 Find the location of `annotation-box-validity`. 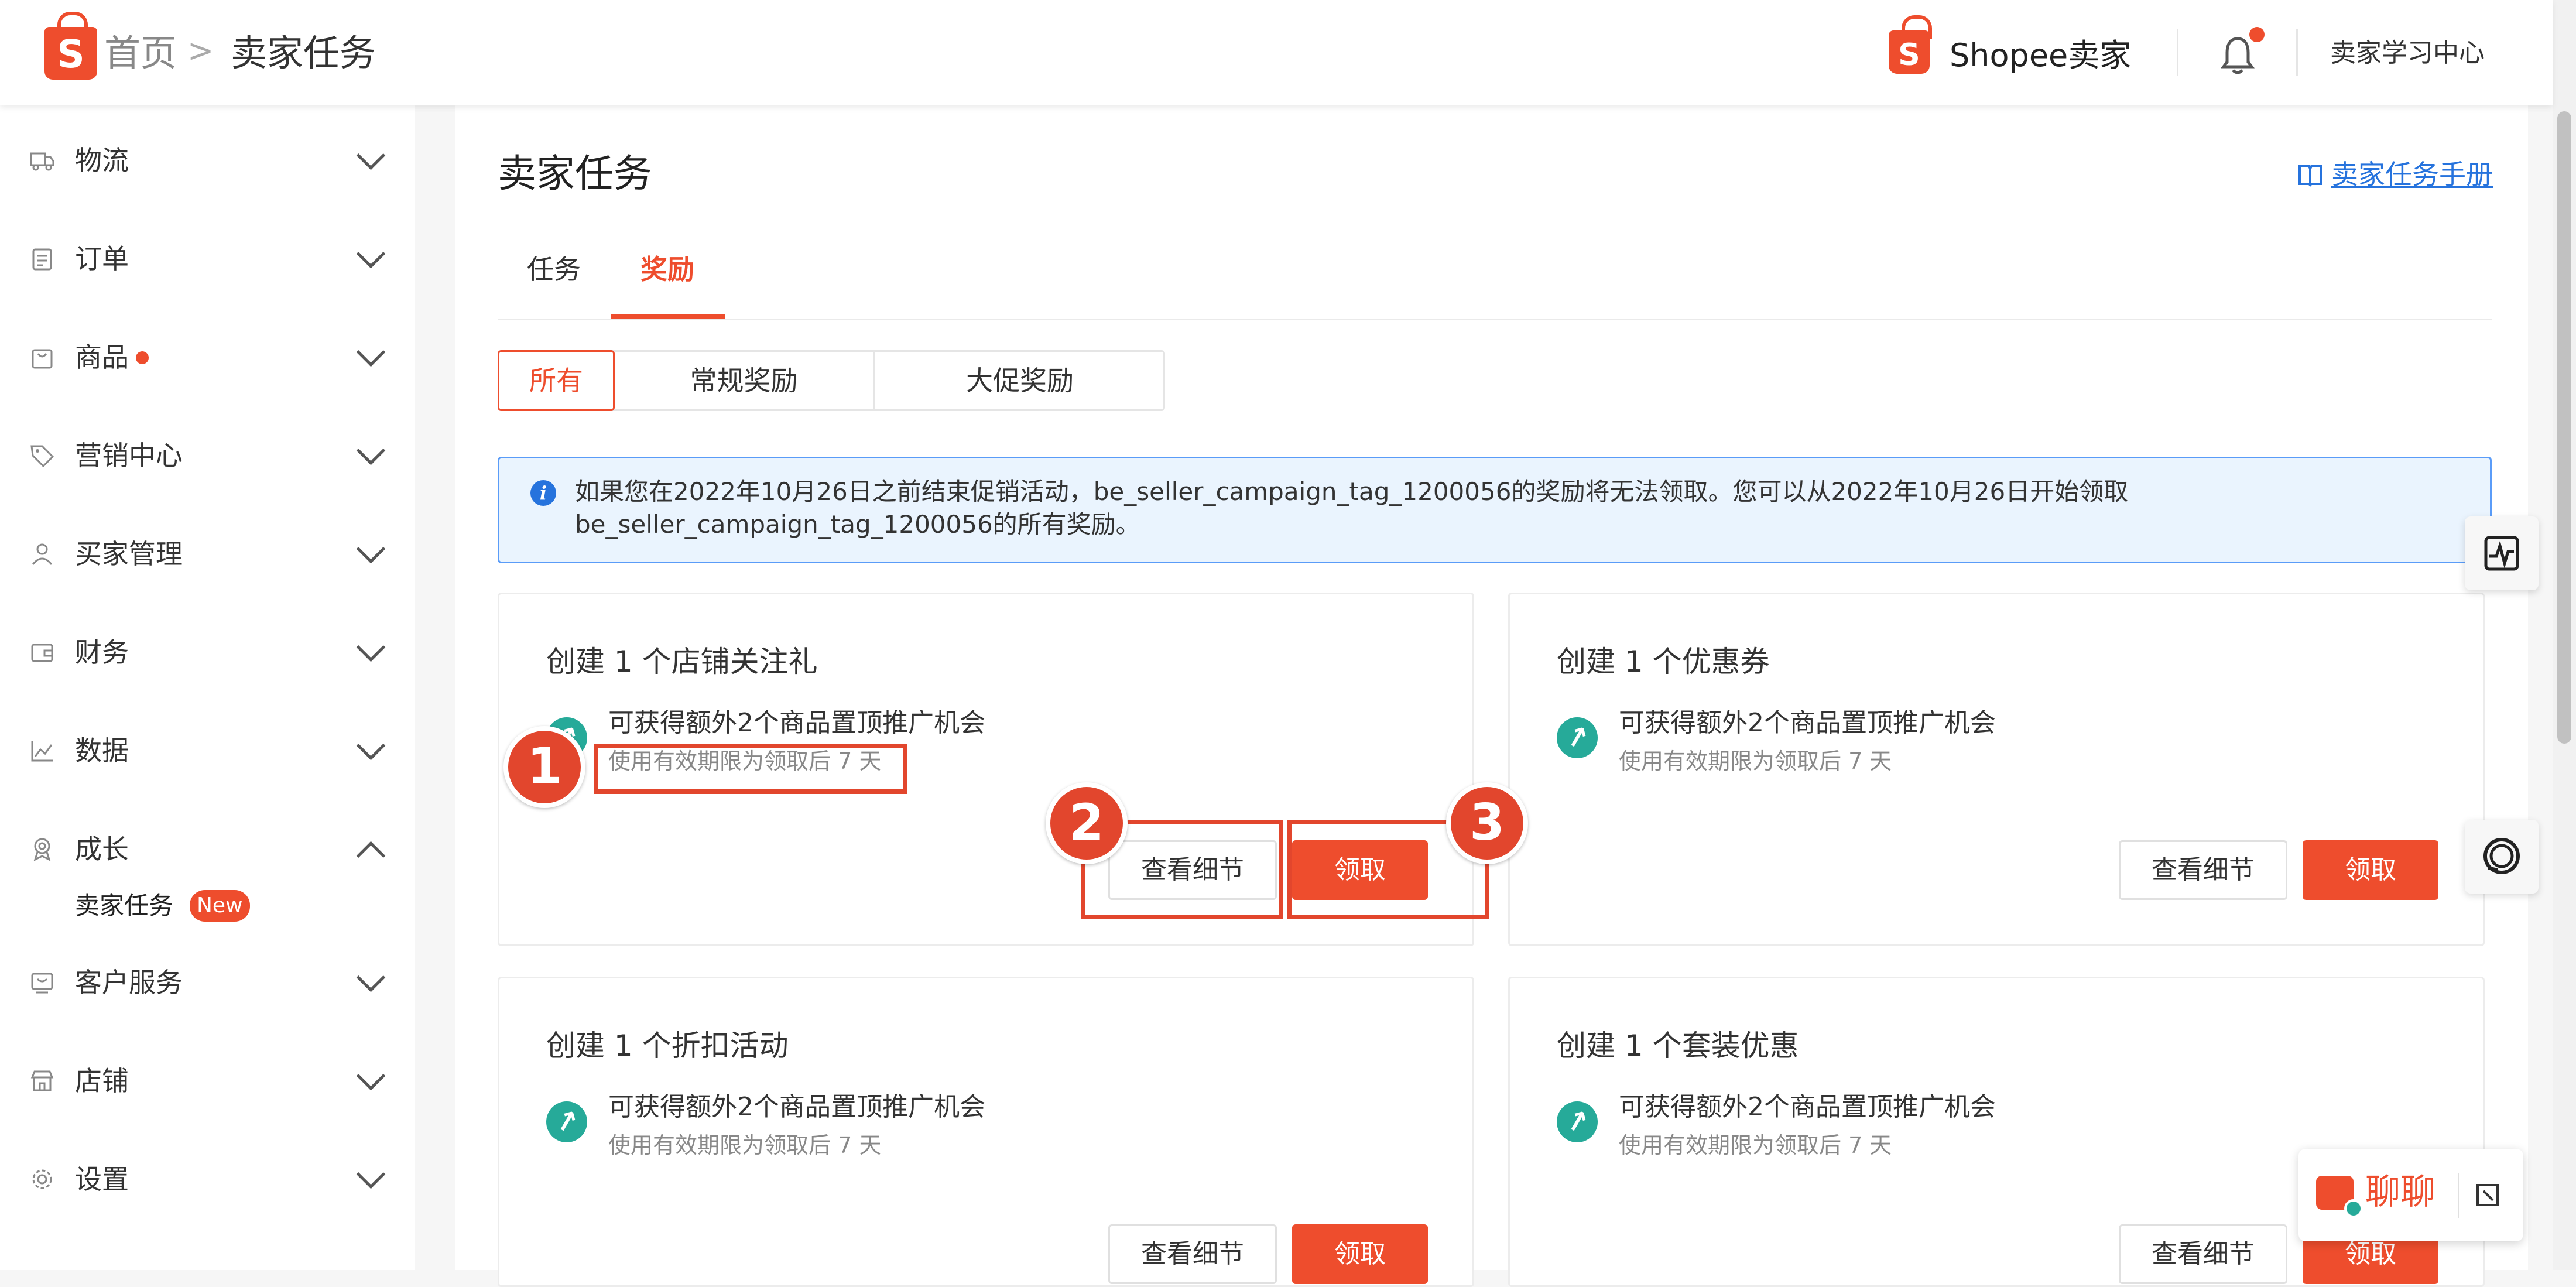

annotation-box-validity is located at coordinates (750, 769).